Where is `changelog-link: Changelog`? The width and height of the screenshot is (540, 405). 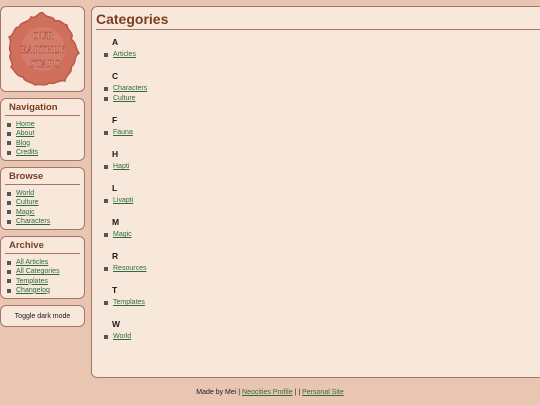
changelog-link: Changelog is located at coordinates (33, 290).